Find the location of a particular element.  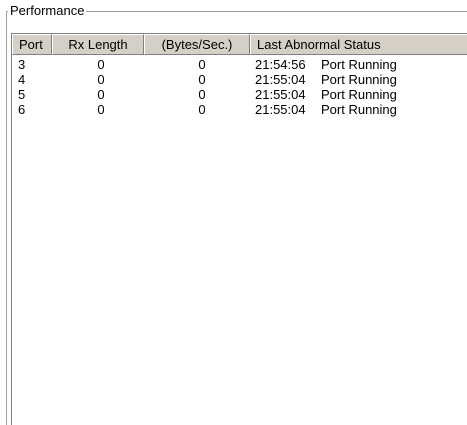

column-header-last-abnormal-status: Last Abnormal Status is located at coordinates (358, 44).